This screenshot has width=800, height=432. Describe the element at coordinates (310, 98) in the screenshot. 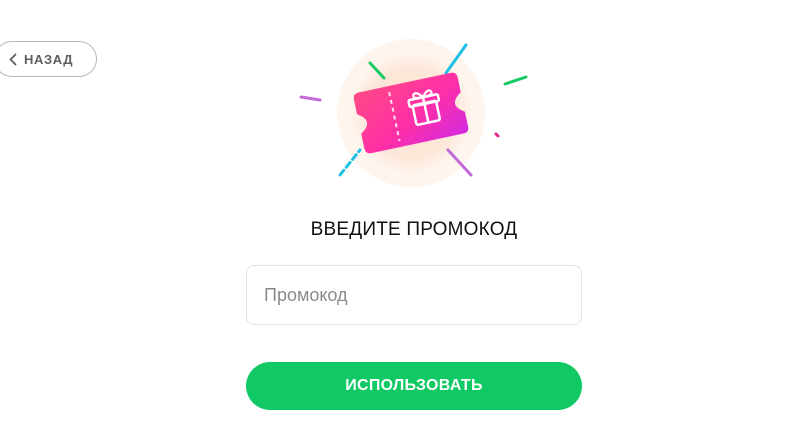

I see `confetti-purple-left` at that location.